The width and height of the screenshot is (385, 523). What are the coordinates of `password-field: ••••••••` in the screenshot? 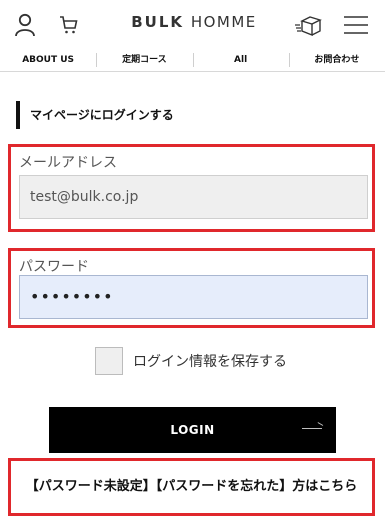 It's located at (193, 297).